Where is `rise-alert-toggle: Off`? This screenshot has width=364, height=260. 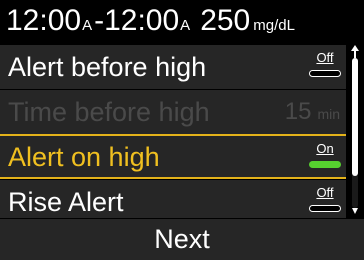 rise-alert-toggle: Off is located at coordinates (325, 202).